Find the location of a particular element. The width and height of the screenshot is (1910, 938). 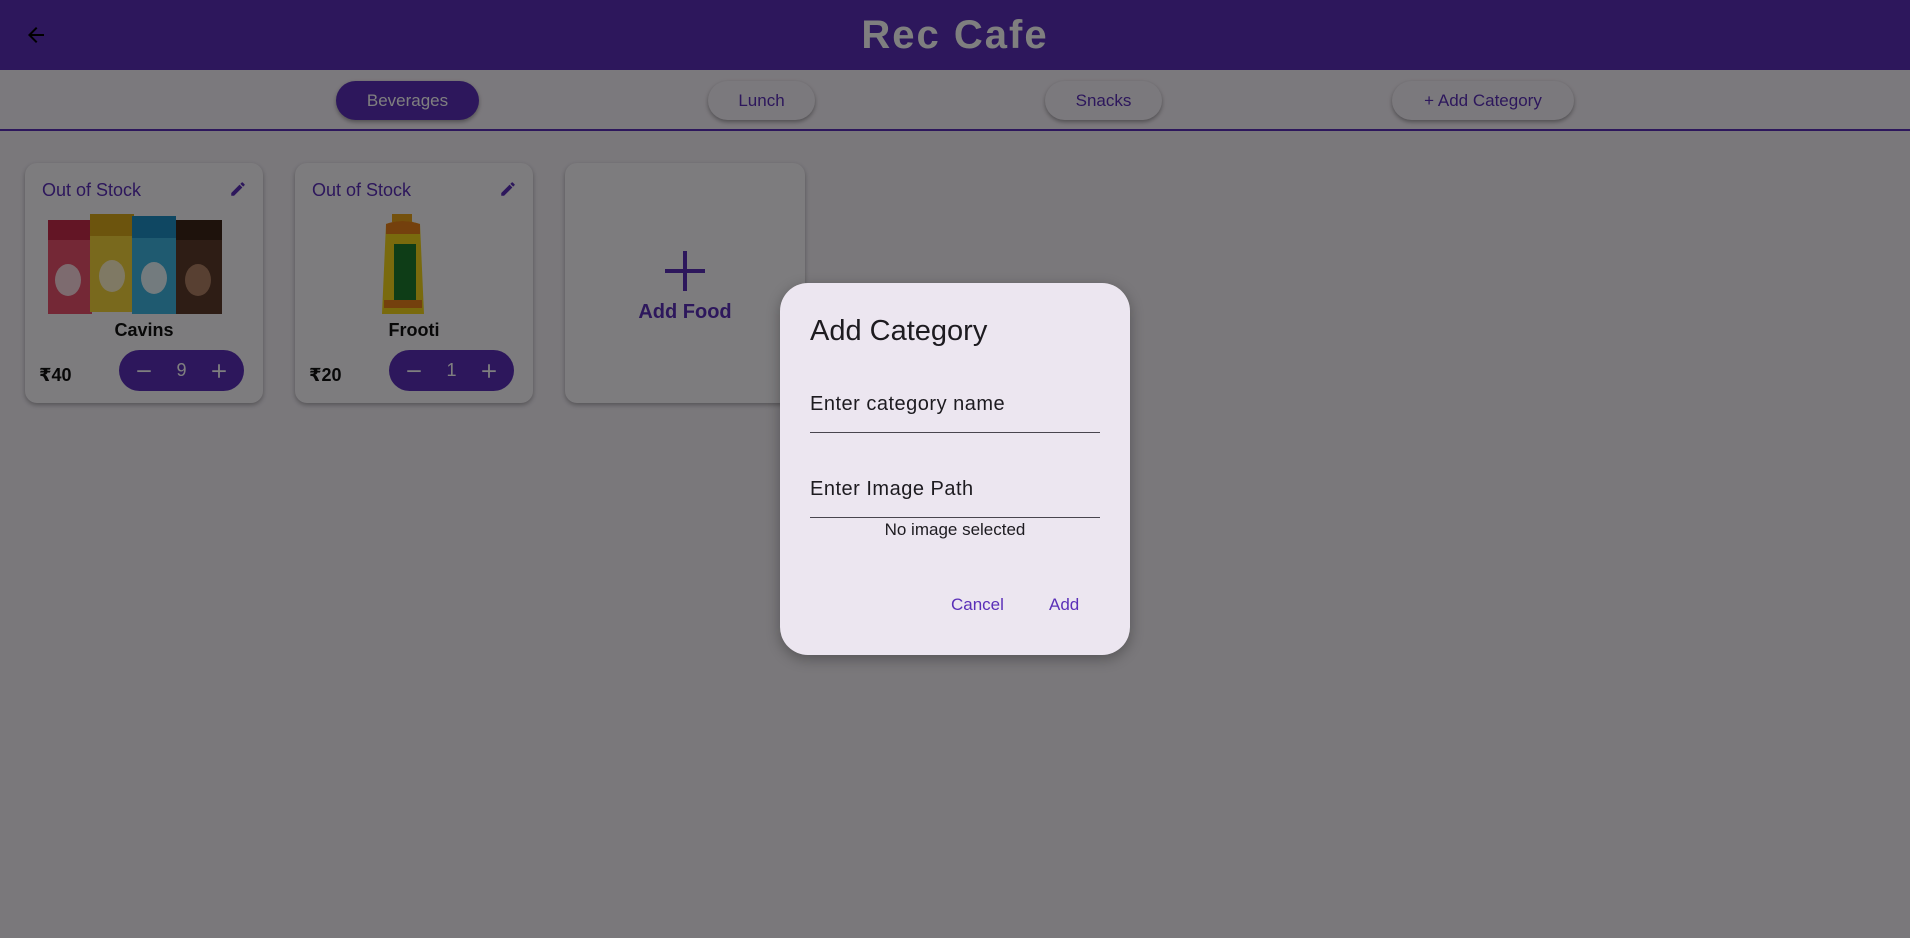

cancel-button: Cancel is located at coordinates (977, 605).